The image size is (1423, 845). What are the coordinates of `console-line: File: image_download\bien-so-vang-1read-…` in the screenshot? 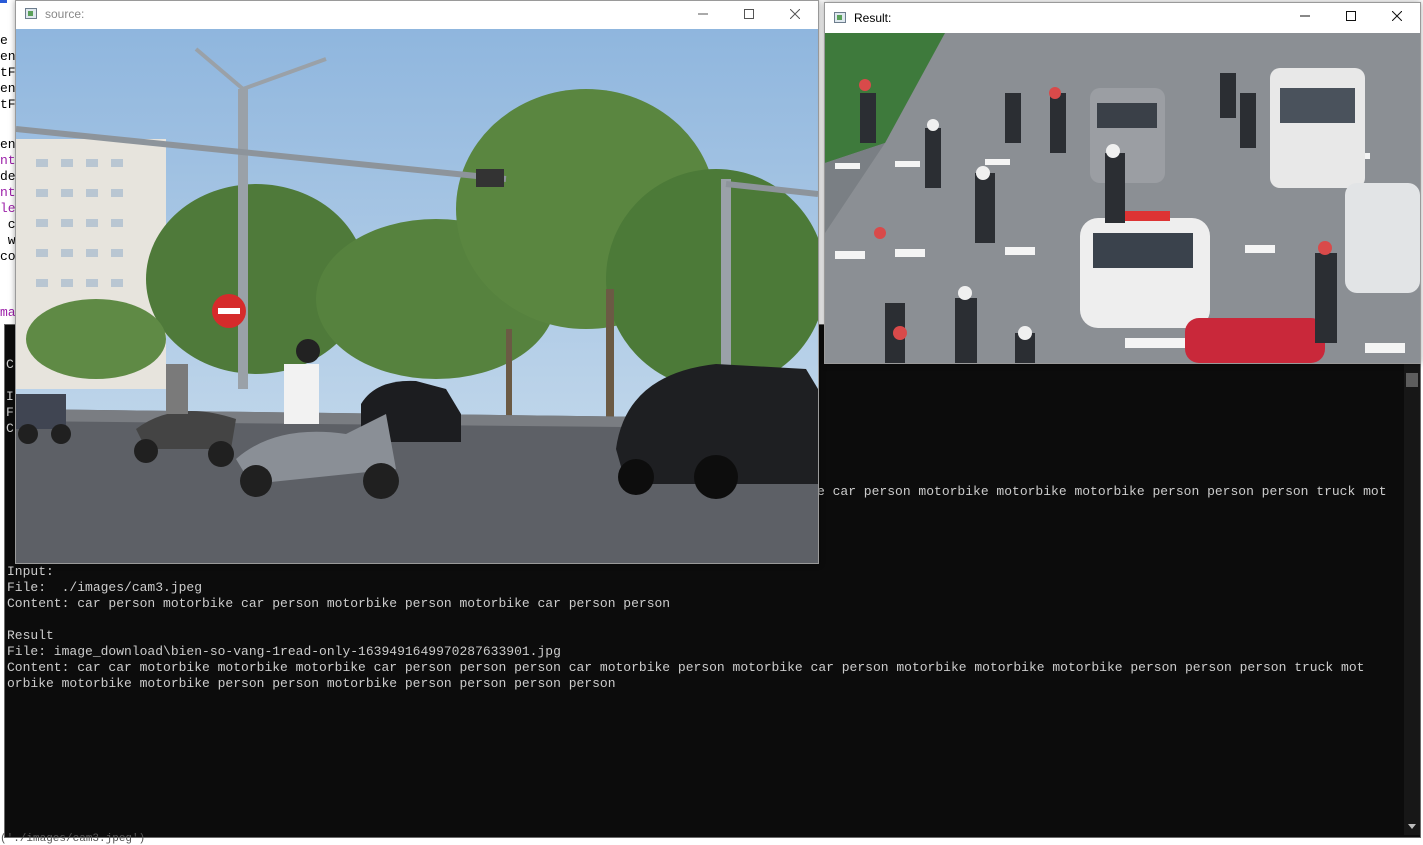 It's located at (284, 651).